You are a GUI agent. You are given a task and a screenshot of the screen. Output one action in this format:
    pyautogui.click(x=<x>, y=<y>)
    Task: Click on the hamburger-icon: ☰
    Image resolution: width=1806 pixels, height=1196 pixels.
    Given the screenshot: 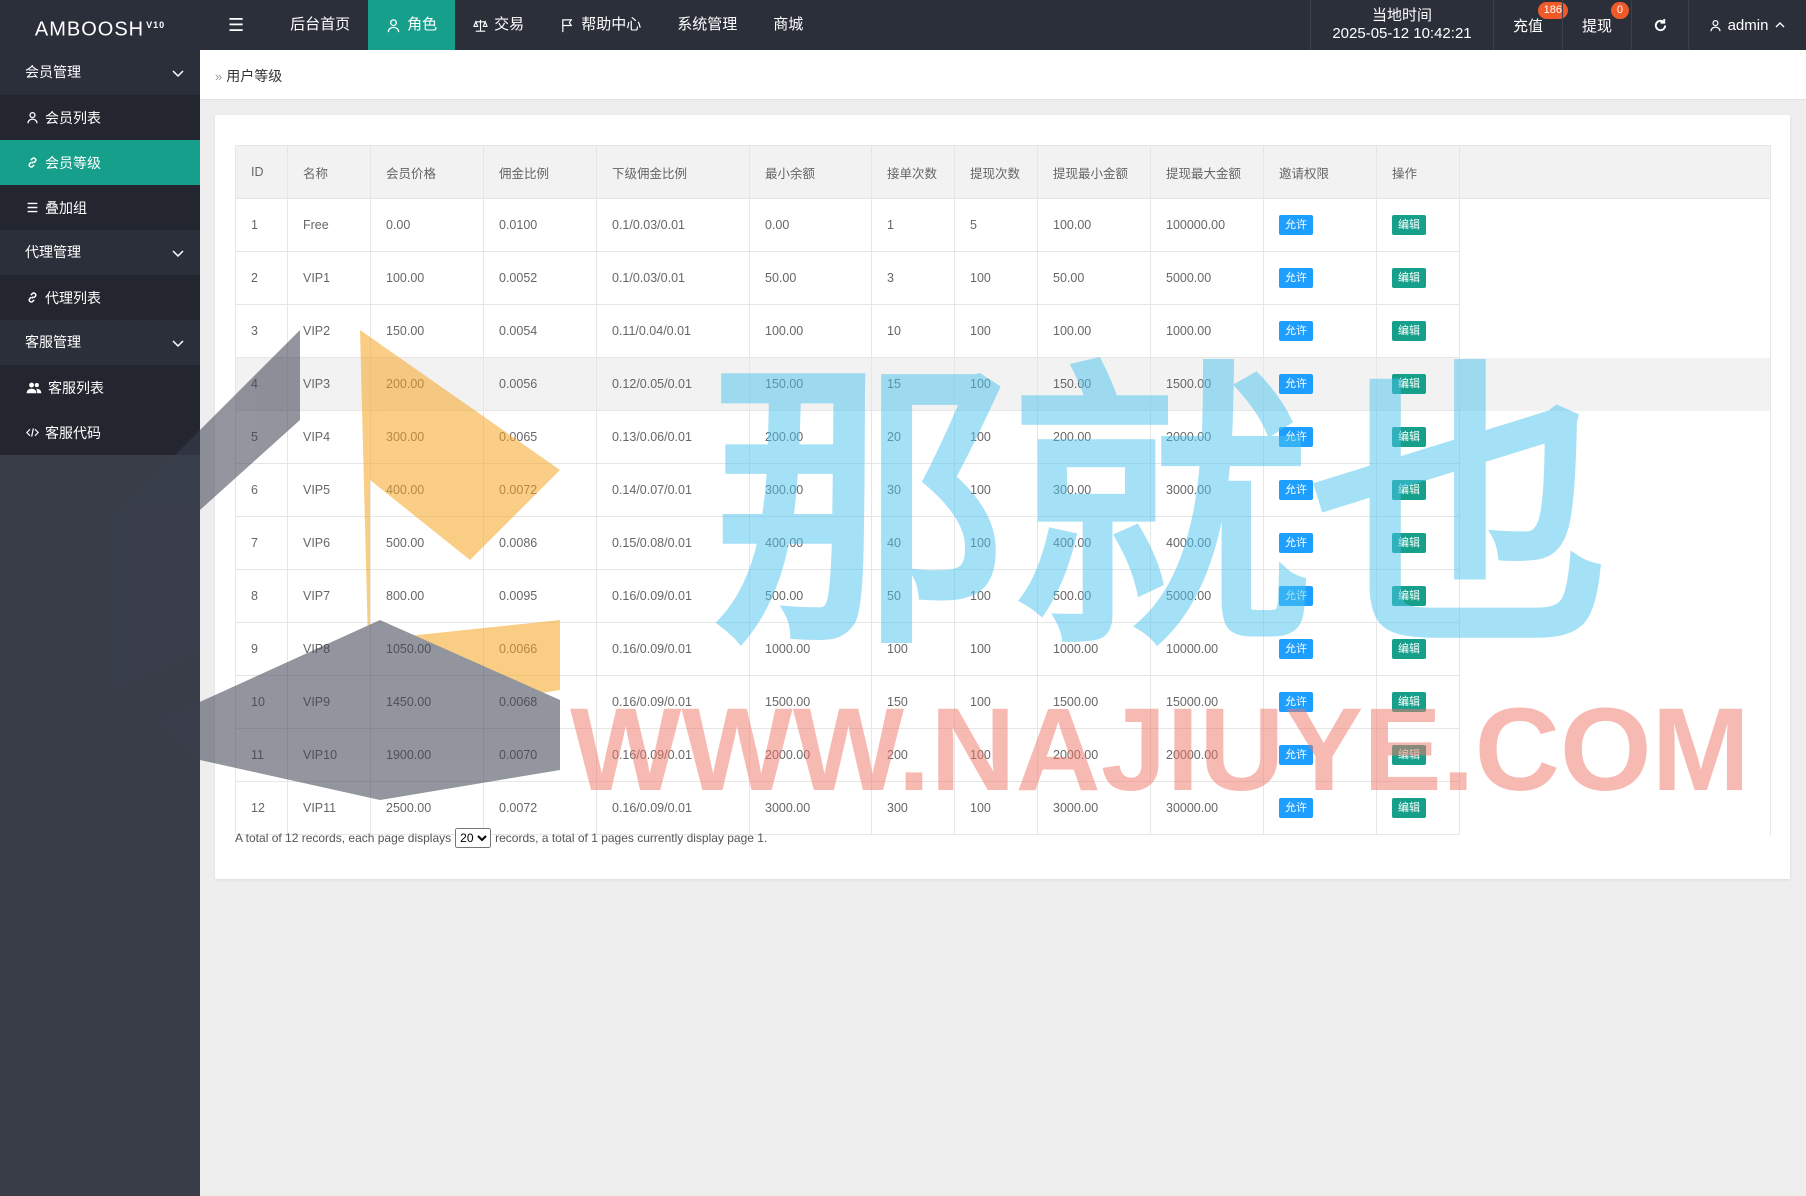 What is the action you would take?
    pyautogui.click(x=236, y=25)
    